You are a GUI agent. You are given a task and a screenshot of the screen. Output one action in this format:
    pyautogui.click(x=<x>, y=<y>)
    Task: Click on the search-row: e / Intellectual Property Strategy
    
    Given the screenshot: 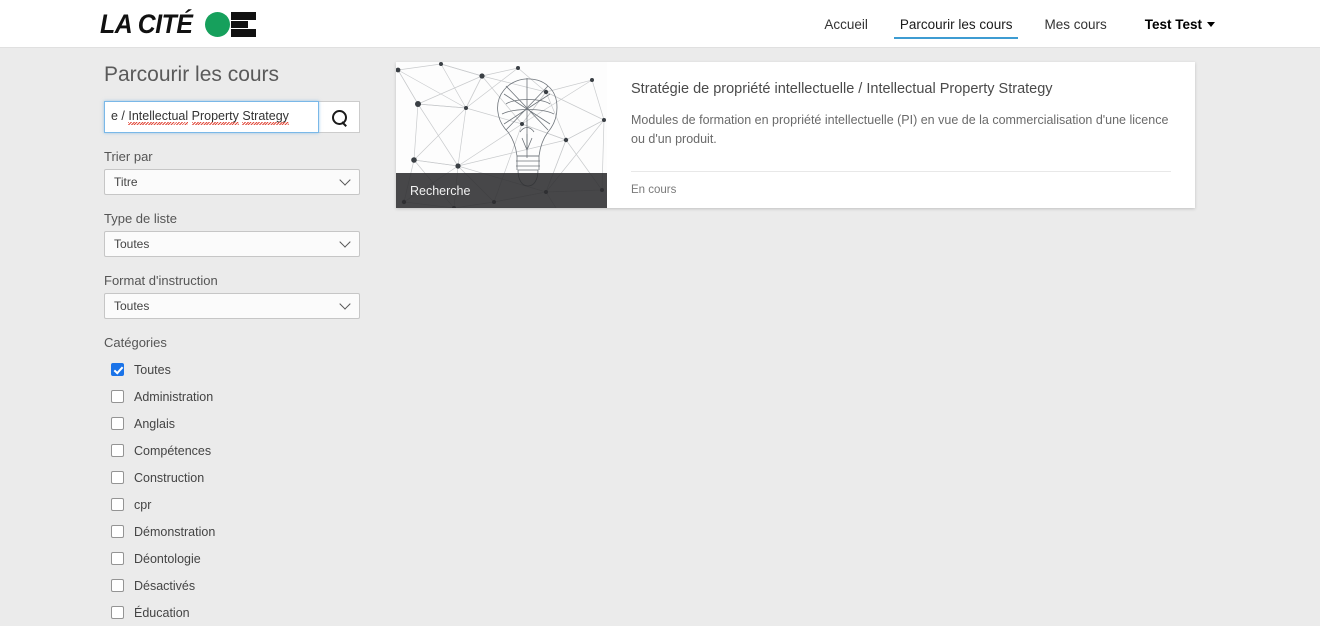 What is the action you would take?
    pyautogui.click(x=232, y=117)
    